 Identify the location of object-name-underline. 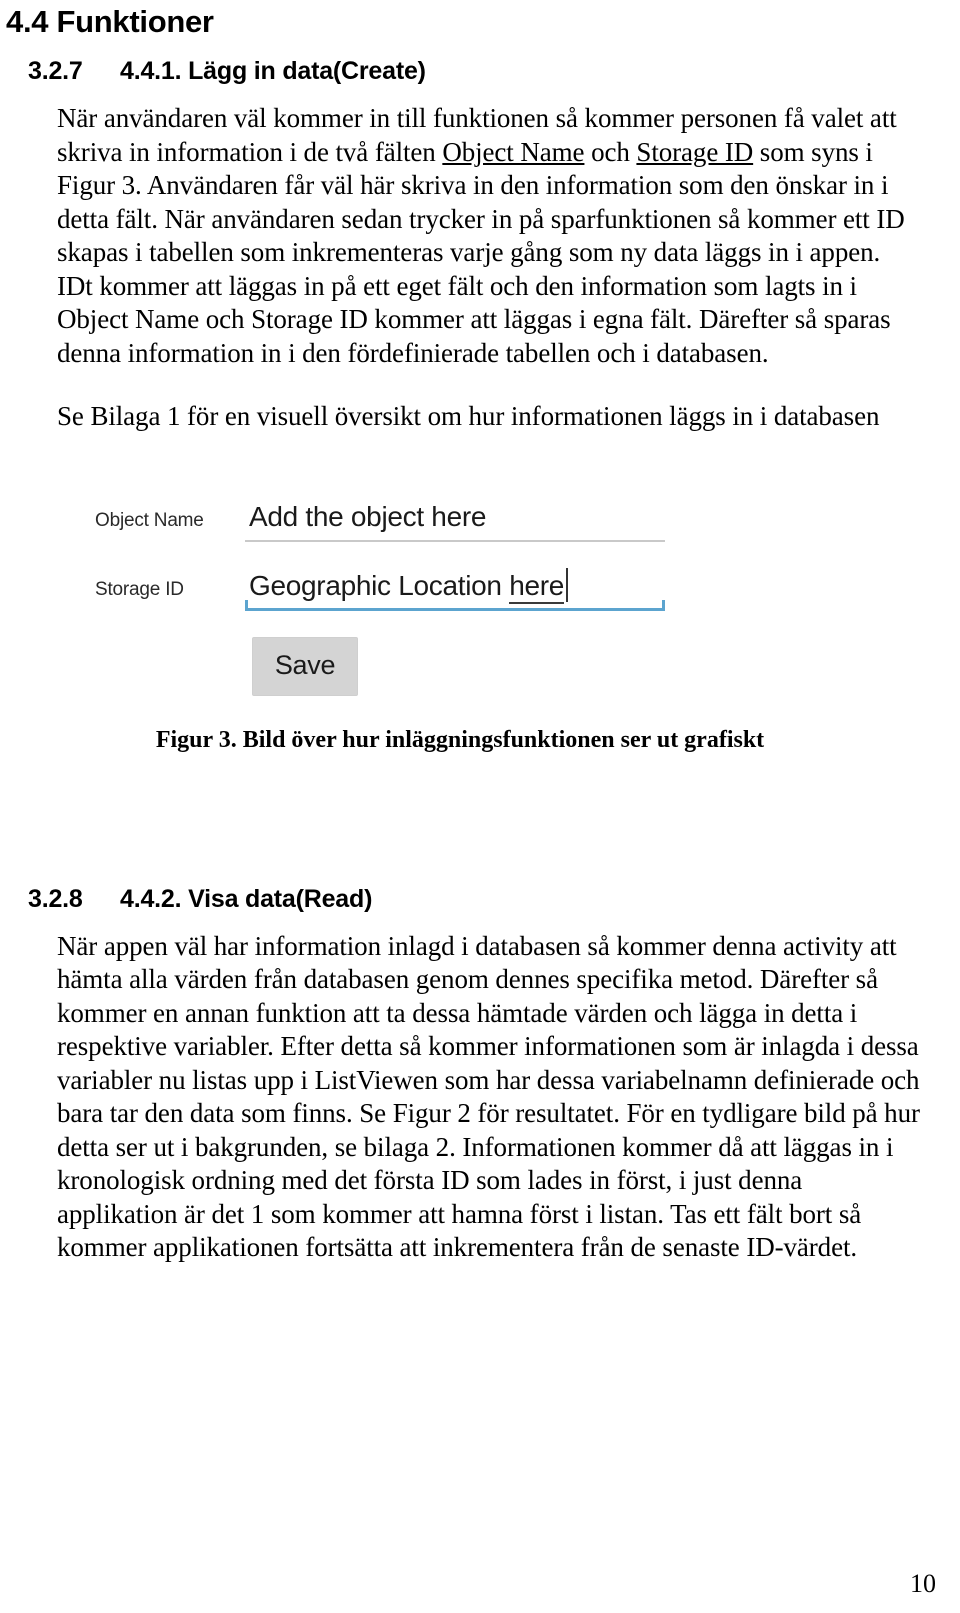
(455, 540).